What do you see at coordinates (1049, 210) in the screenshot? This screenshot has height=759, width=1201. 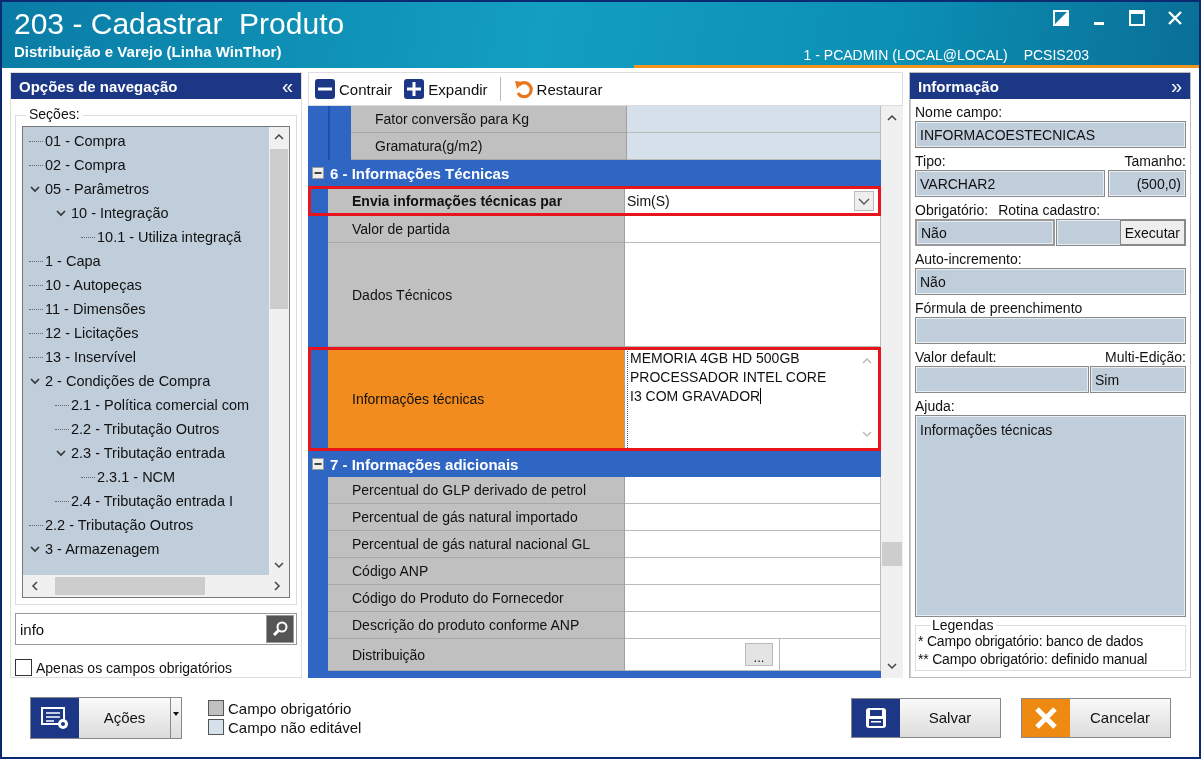 I see `field-label: Rotina cadastro:` at bounding box center [1049, 210].